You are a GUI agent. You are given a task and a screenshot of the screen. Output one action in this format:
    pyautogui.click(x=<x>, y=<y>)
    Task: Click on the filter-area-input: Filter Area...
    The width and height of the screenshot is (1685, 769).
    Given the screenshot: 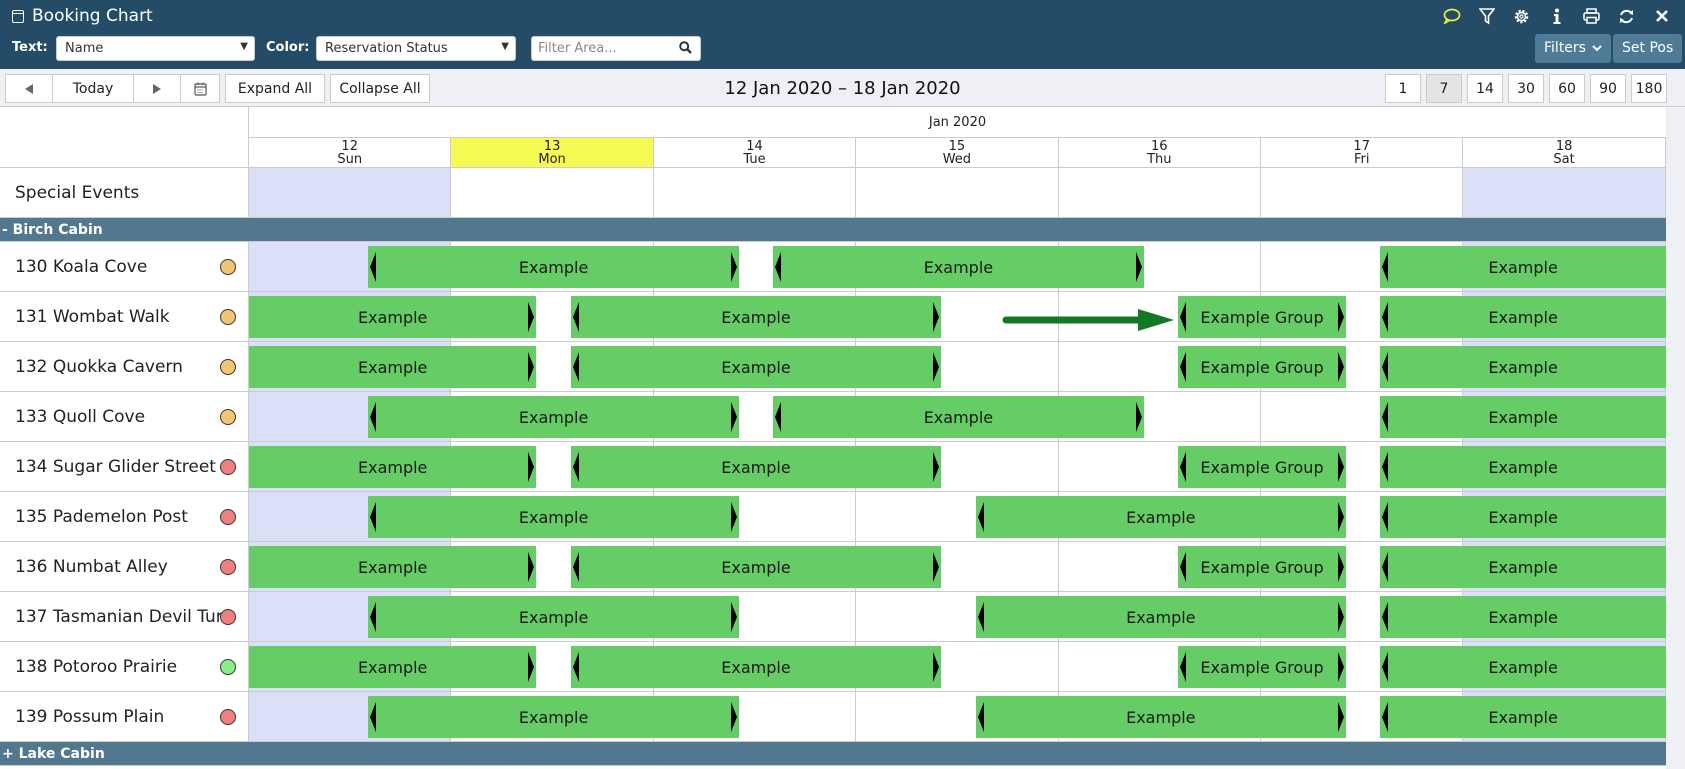 What is the action you would take?
    pyautogui.click(x=616, y=48)
    